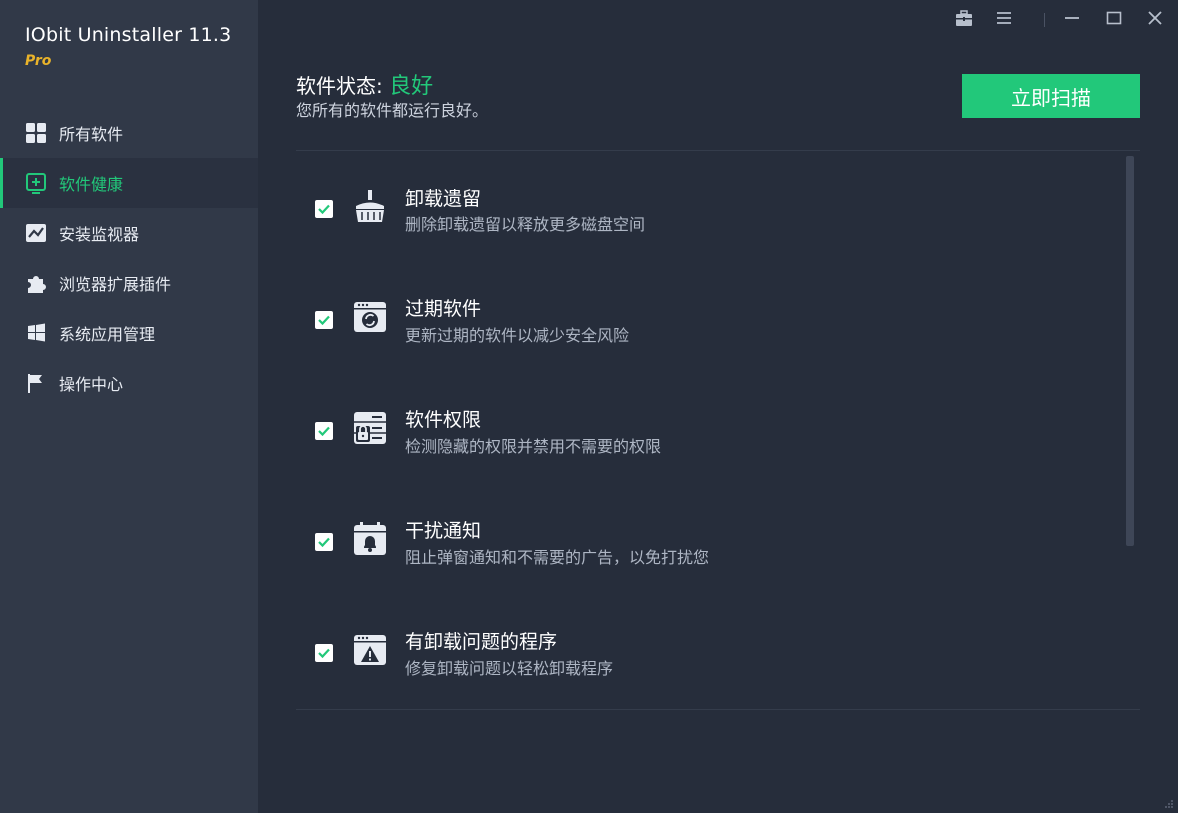 The image size is (1178, 813). I want to click on sidebar-item-label: 所有软件, so click(91, 134).